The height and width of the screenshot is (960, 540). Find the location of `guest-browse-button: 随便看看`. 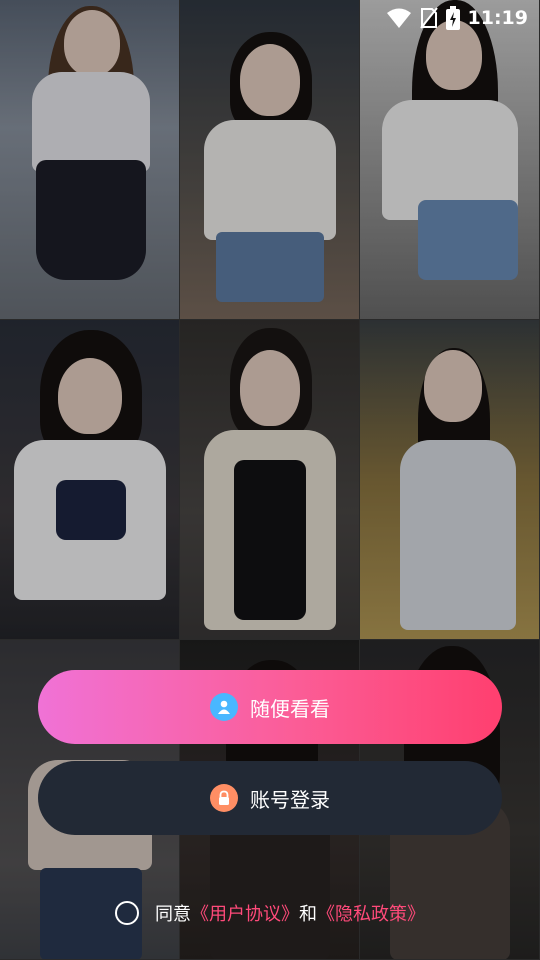

guest-browse-button: 随便看看 is located at coordinates (270, 707).